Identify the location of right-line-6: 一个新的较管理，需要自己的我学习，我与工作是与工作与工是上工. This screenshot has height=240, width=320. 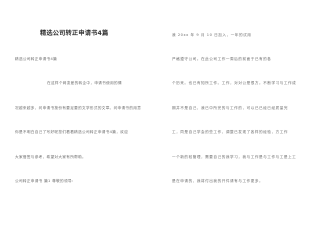
(234, 157).